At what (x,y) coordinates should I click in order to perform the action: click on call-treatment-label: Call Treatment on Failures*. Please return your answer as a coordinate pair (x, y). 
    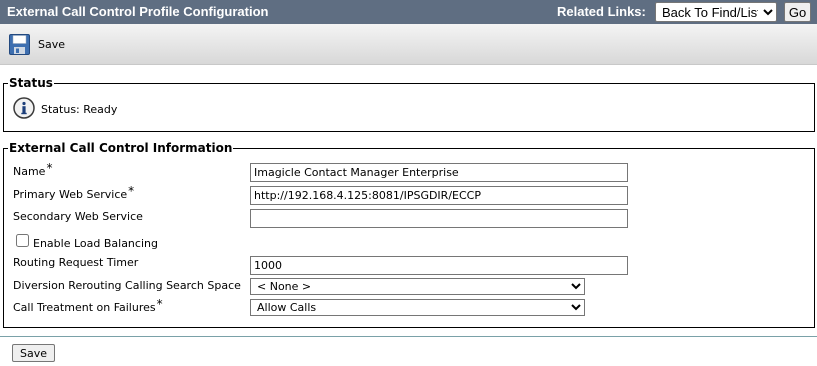
    Looking at the image, I should click on (88, 305).